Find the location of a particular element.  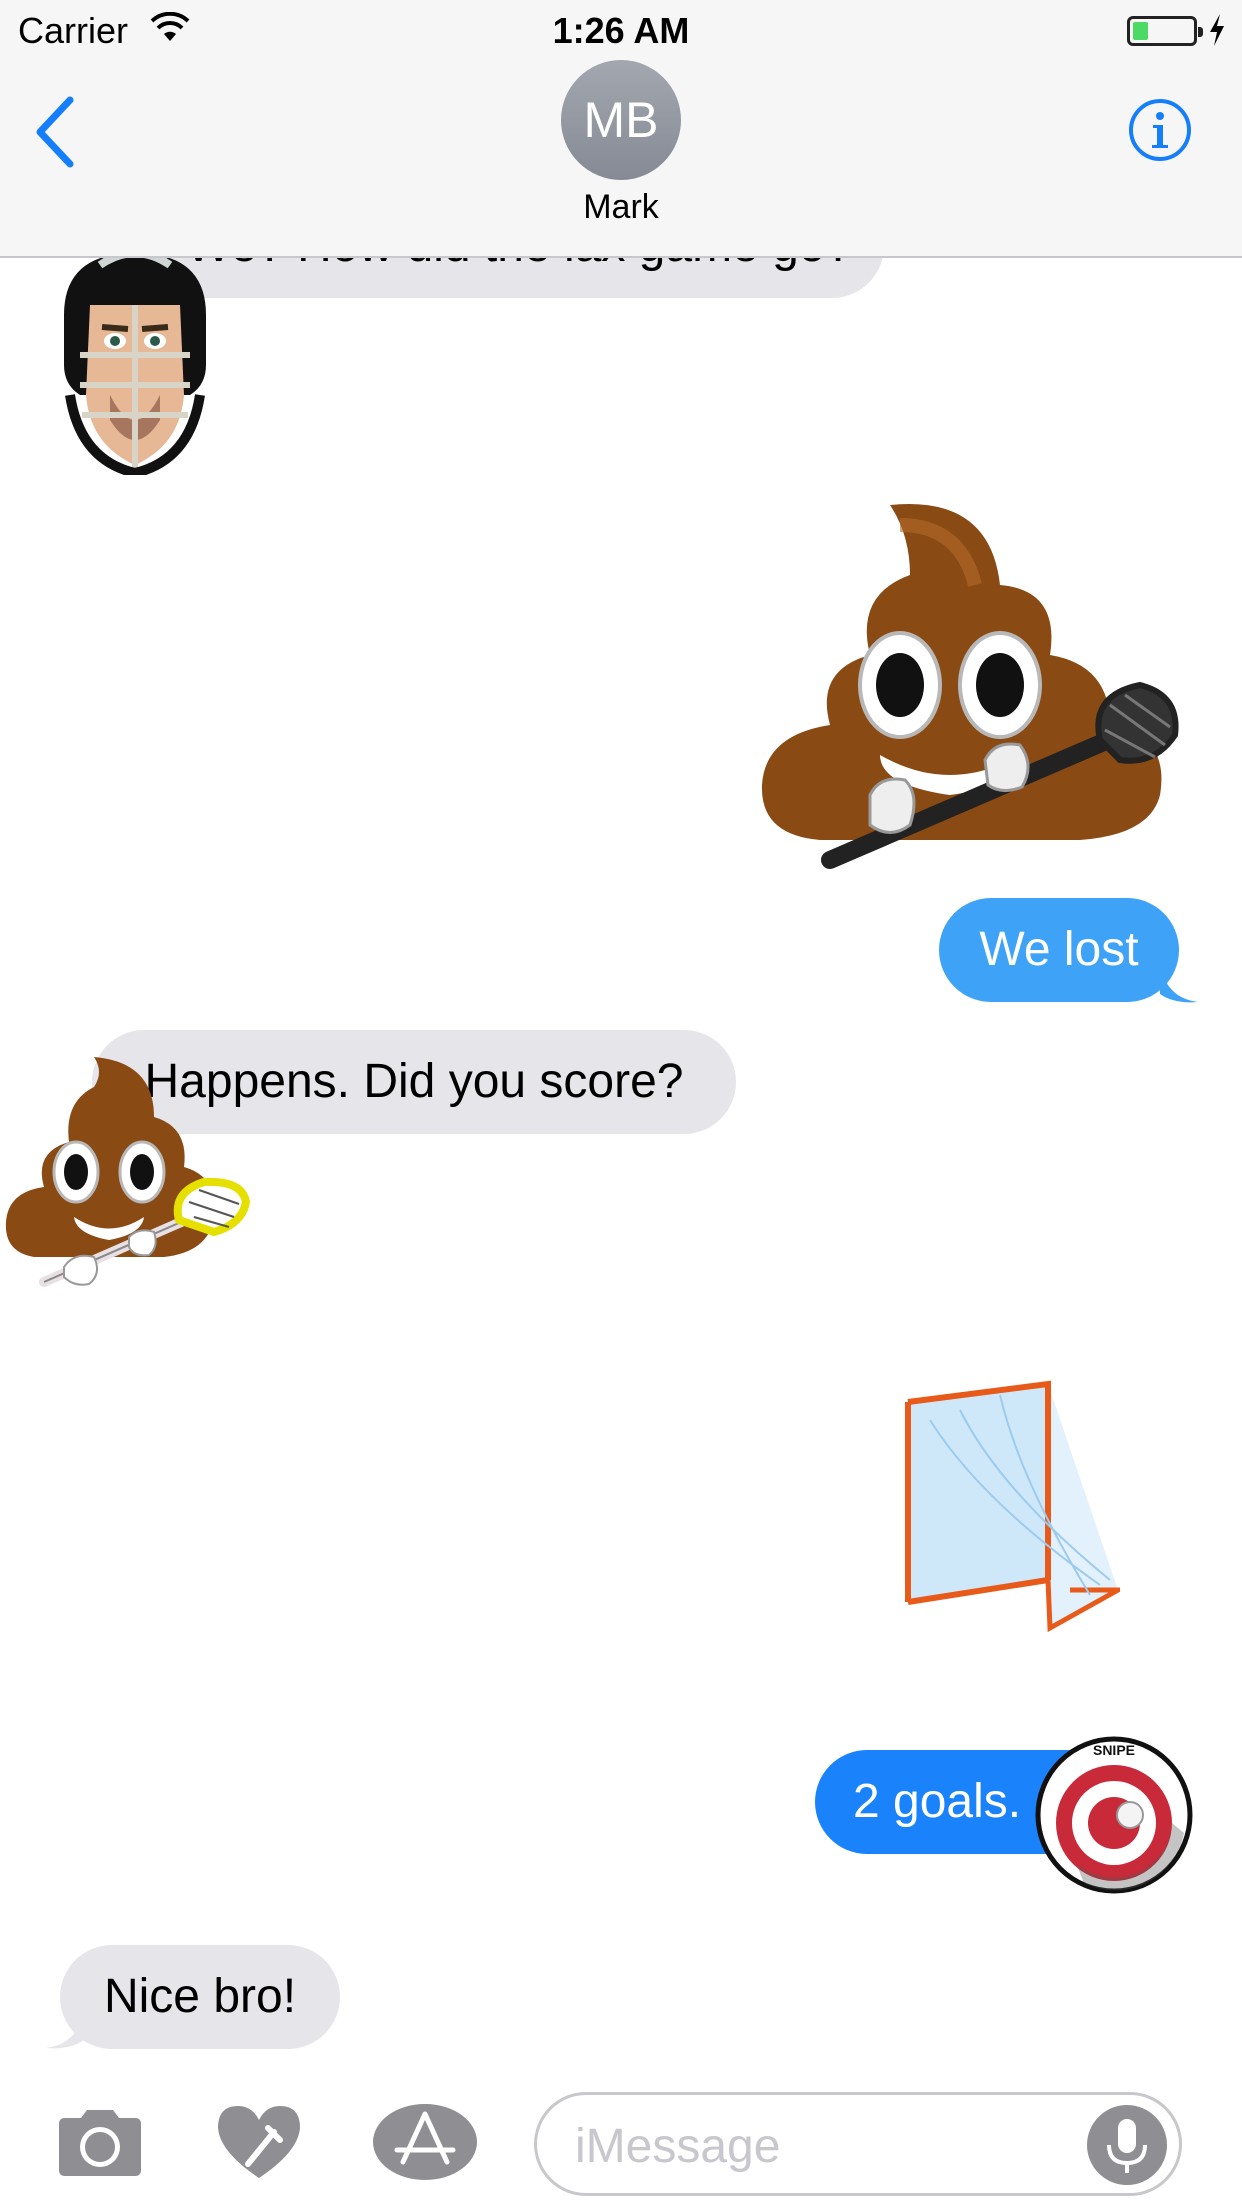

message-text: Nice bro! is located at coordinates (200, 1996).